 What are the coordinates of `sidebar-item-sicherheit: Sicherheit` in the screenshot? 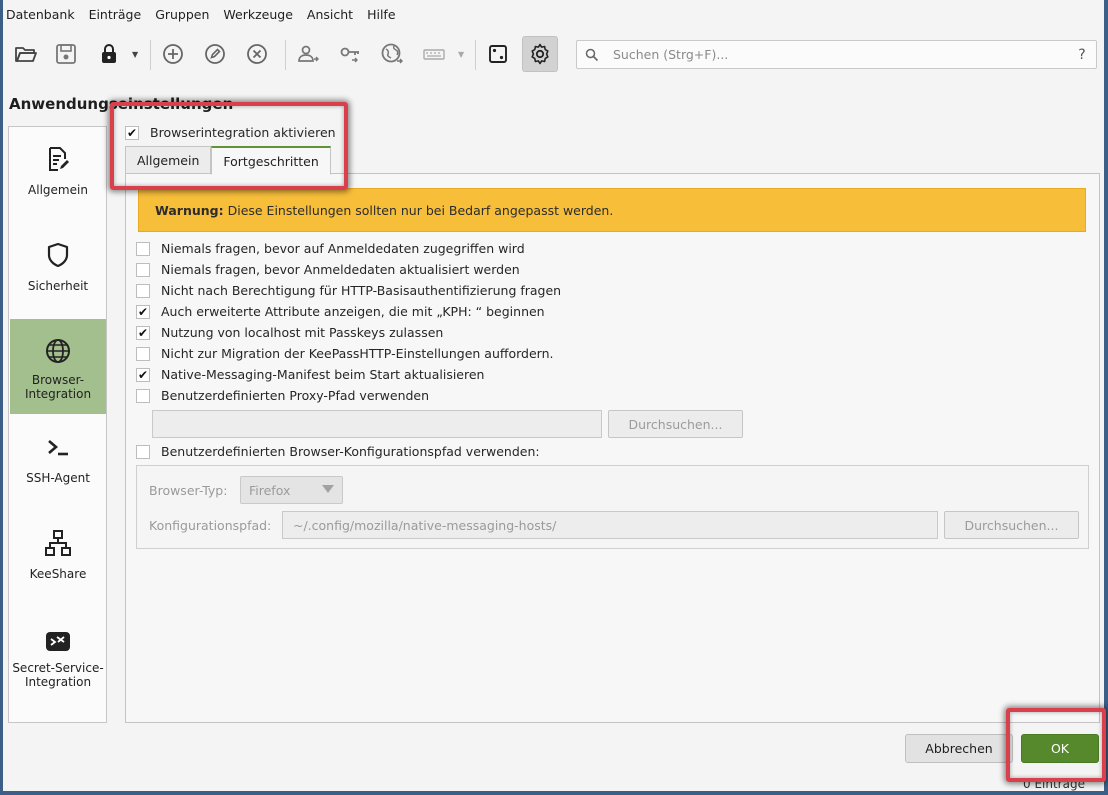 It's located at (58, 277).